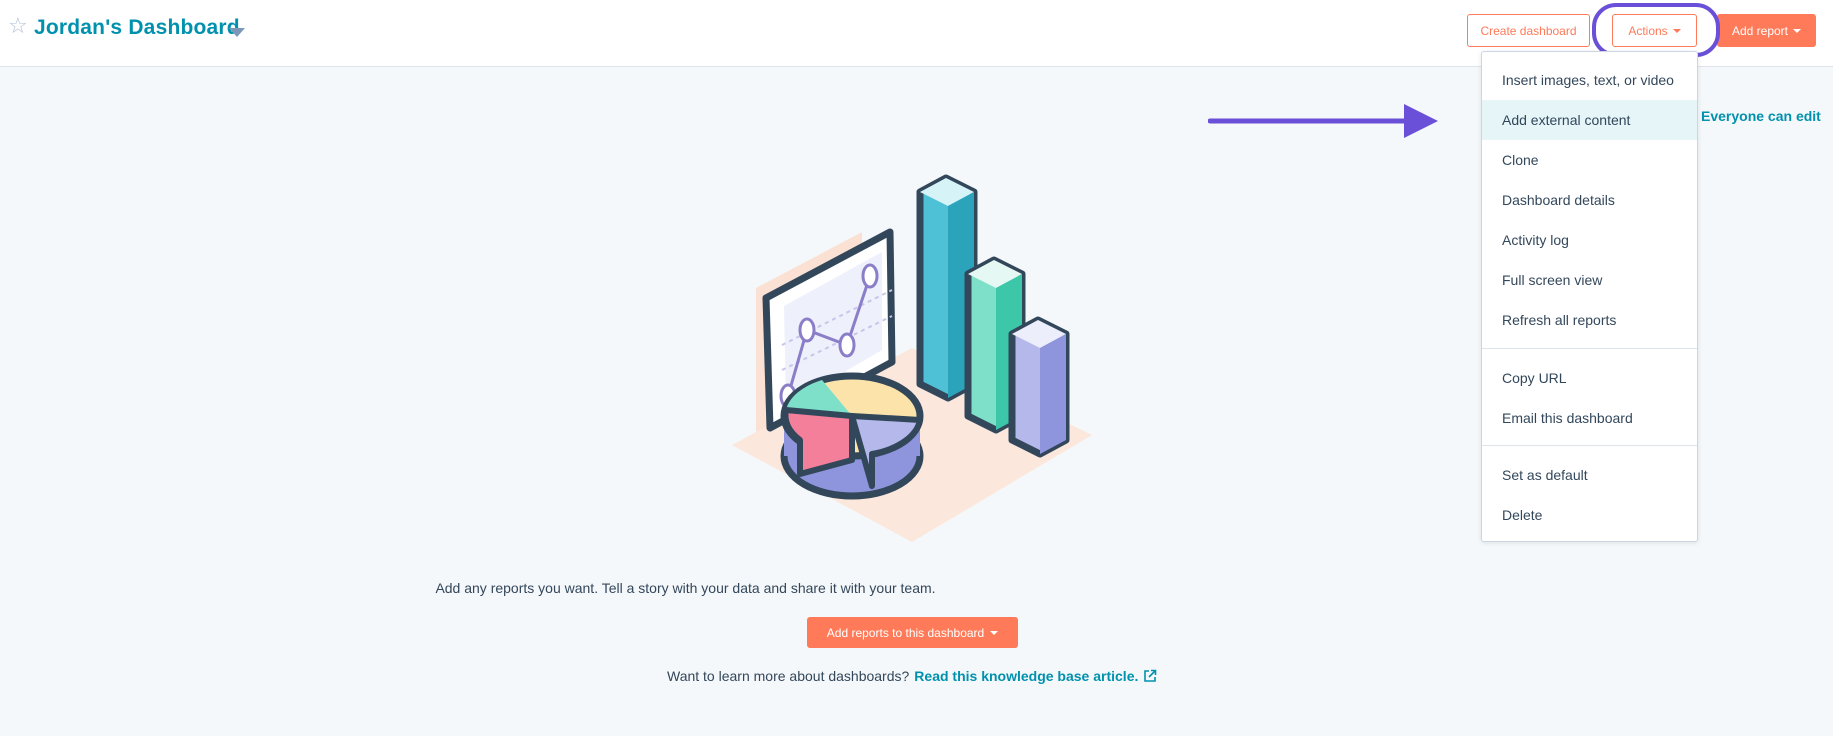 This screenshot has height=736, width=1833. I want to click on menu-item-refresh-reports: Refresh all reports, so click(1589, 320).